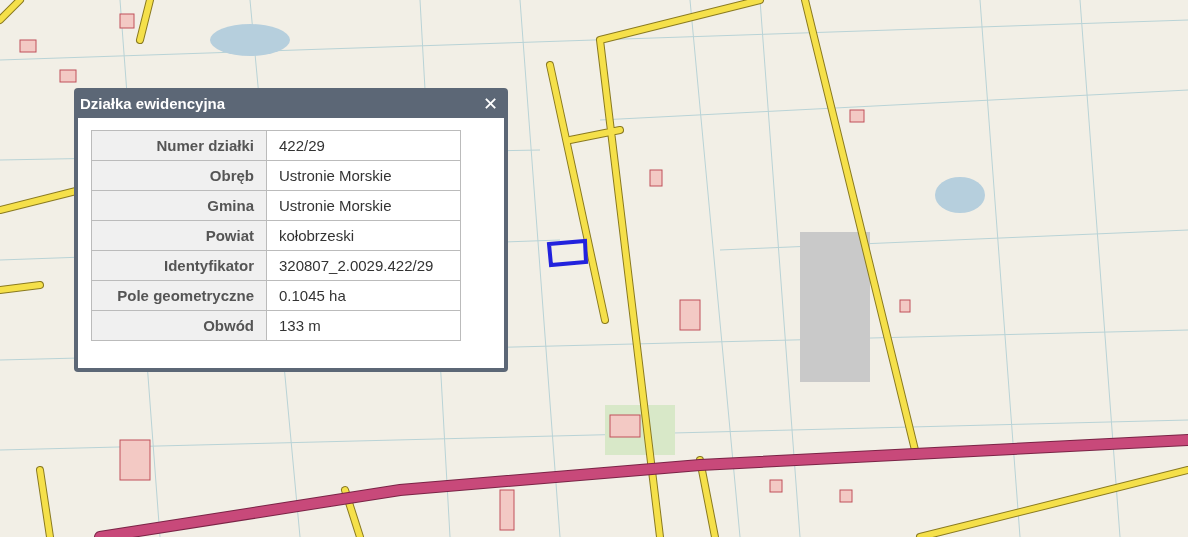  What do you see at coordinates (363, 145) in the screenshot?
I see `attribute-value: 422/29` at bounding box center [363, 145].